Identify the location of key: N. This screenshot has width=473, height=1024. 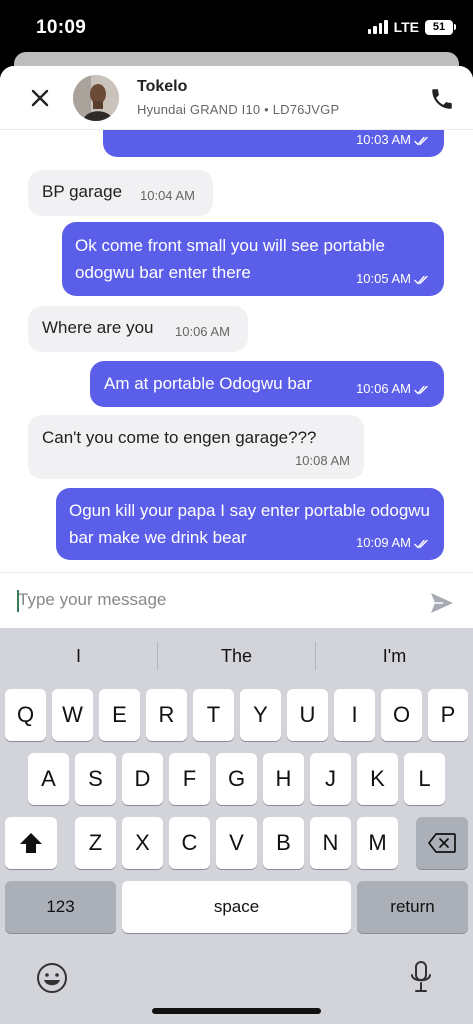
(330, 843).